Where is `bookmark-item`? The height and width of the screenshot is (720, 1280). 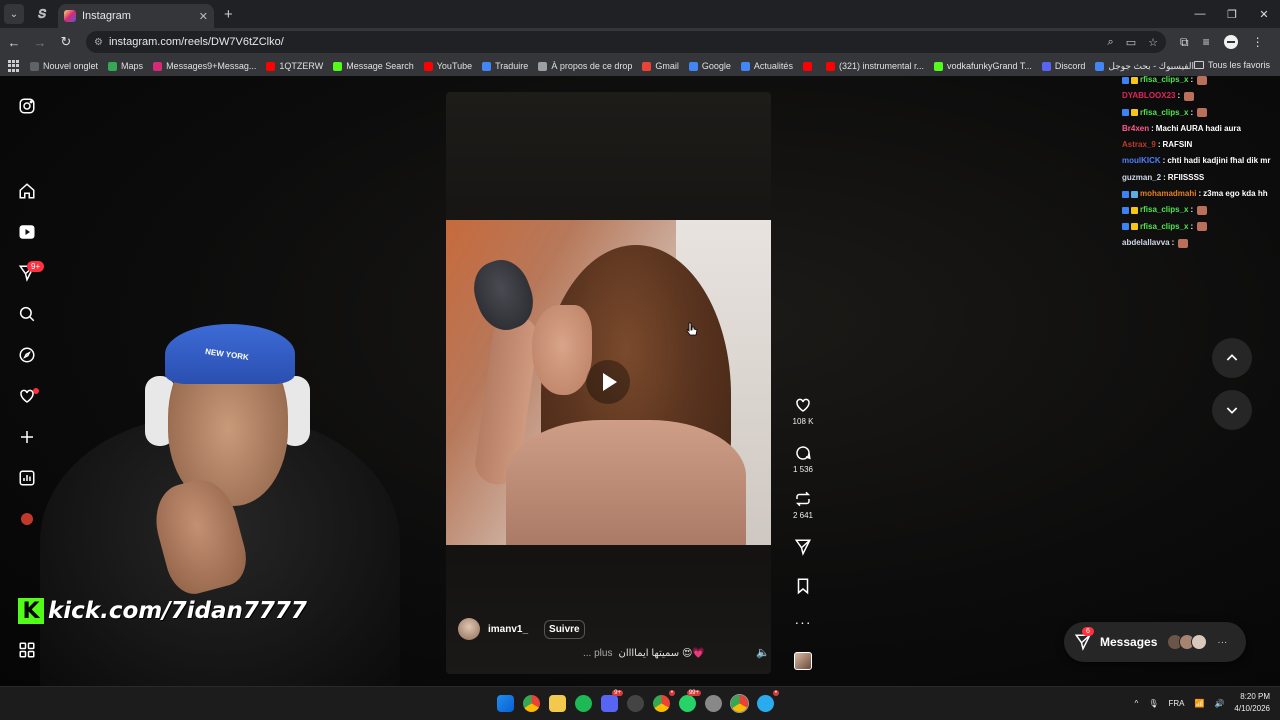 bookmark-item is located at coordinates (809, 66).